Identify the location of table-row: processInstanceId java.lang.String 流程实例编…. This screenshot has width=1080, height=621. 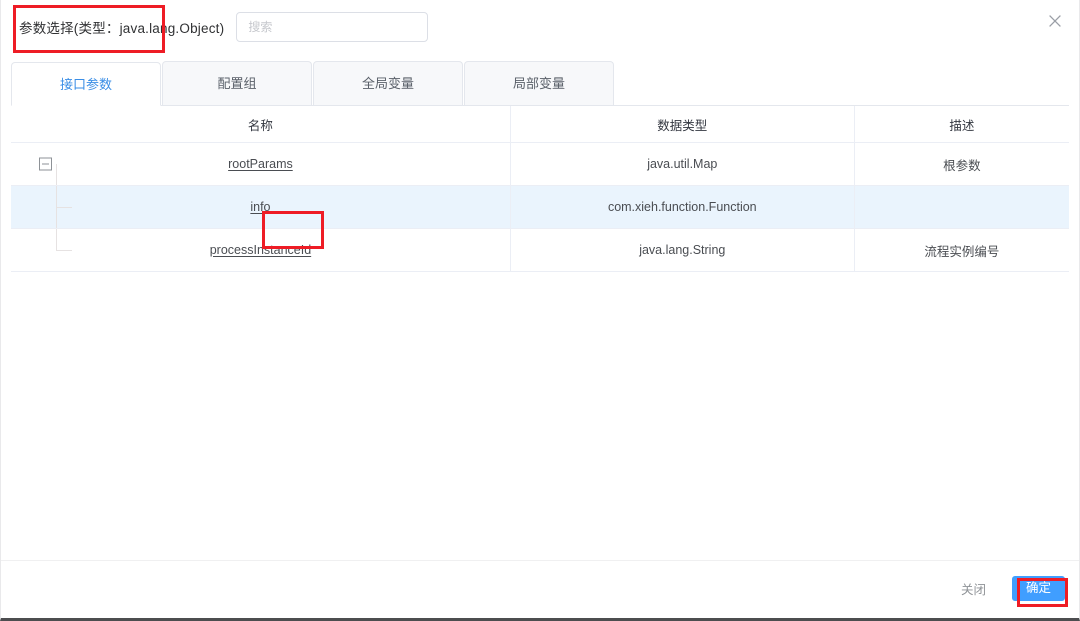
(540, 250).